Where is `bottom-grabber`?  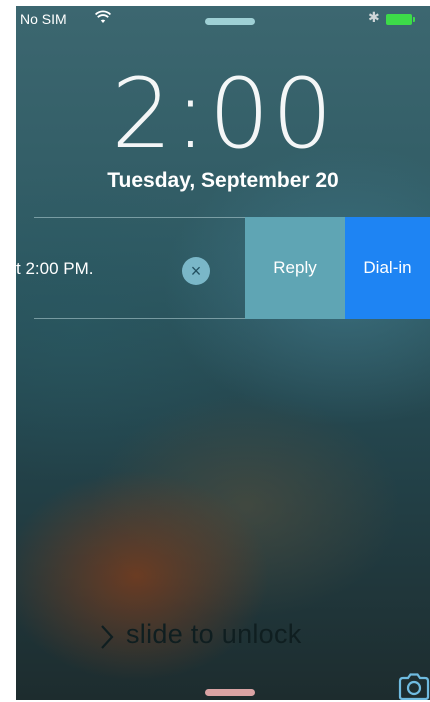
bottom-grabber is located at coordinates (230, 692).